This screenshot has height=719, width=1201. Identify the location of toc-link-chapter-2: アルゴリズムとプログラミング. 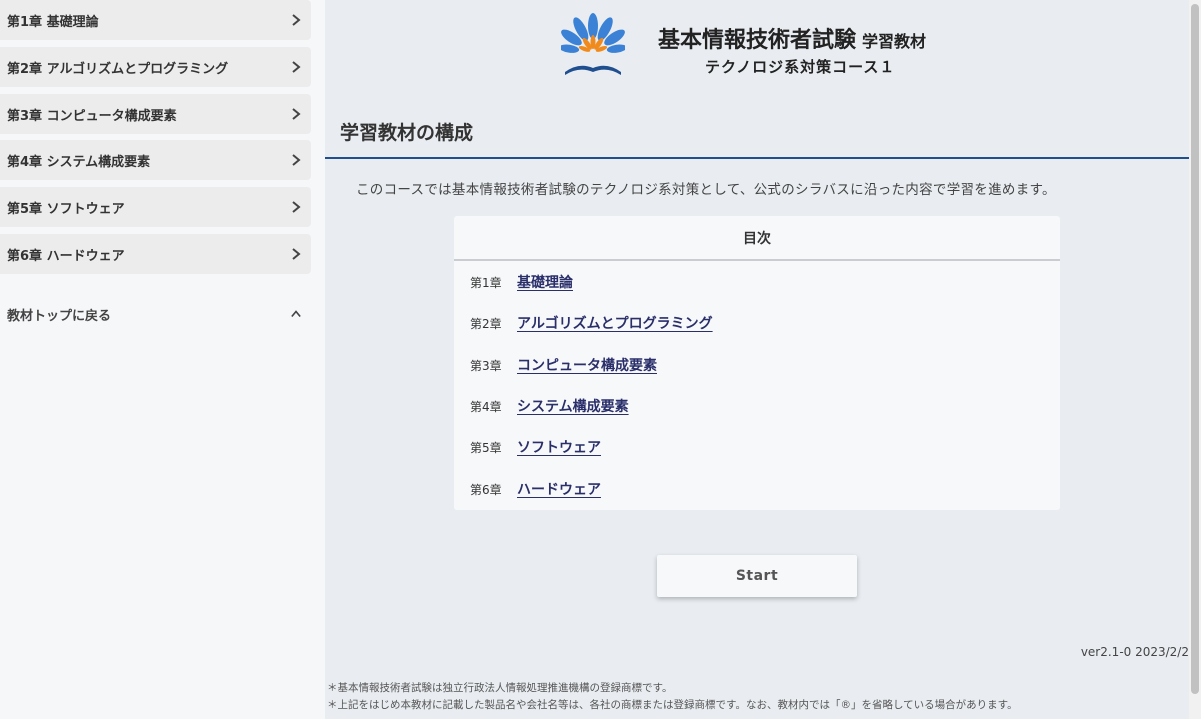
(615, 323).